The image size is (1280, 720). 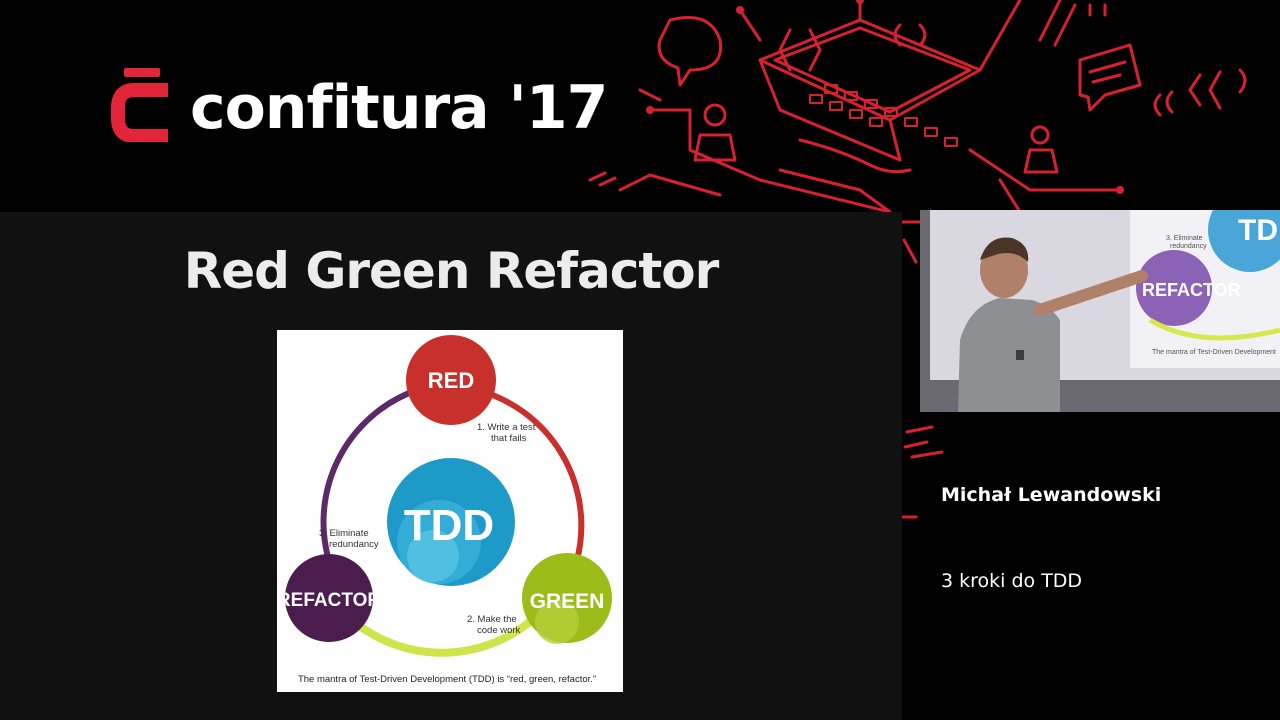 I want to click on screen-step2-text: redundancy, so click(x=1188, y=246).